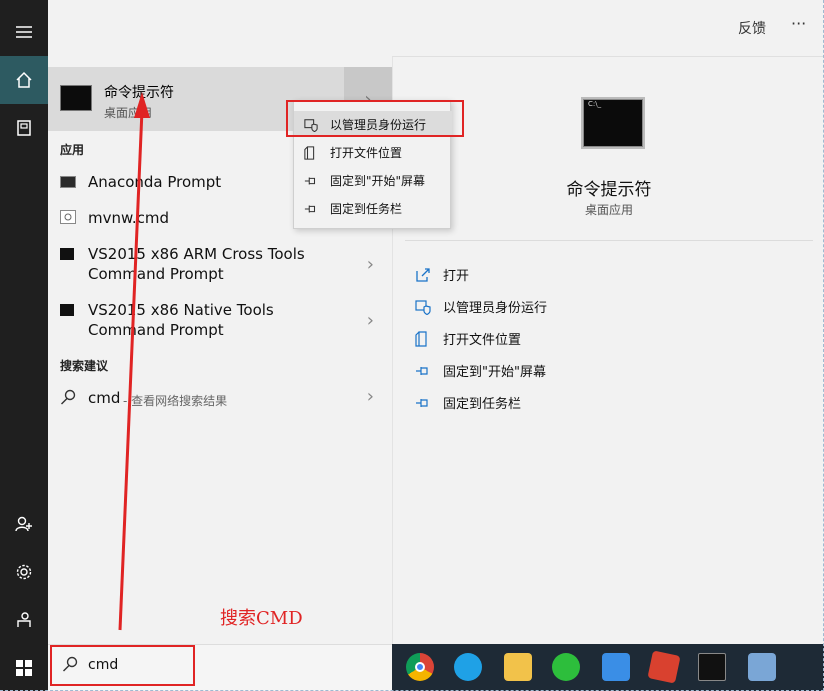 This screenshot has height=691, width=824. Describe the element at coordinates (375, 118) in the screenshot. I see `highlight-box-run-as-admin` at that location.